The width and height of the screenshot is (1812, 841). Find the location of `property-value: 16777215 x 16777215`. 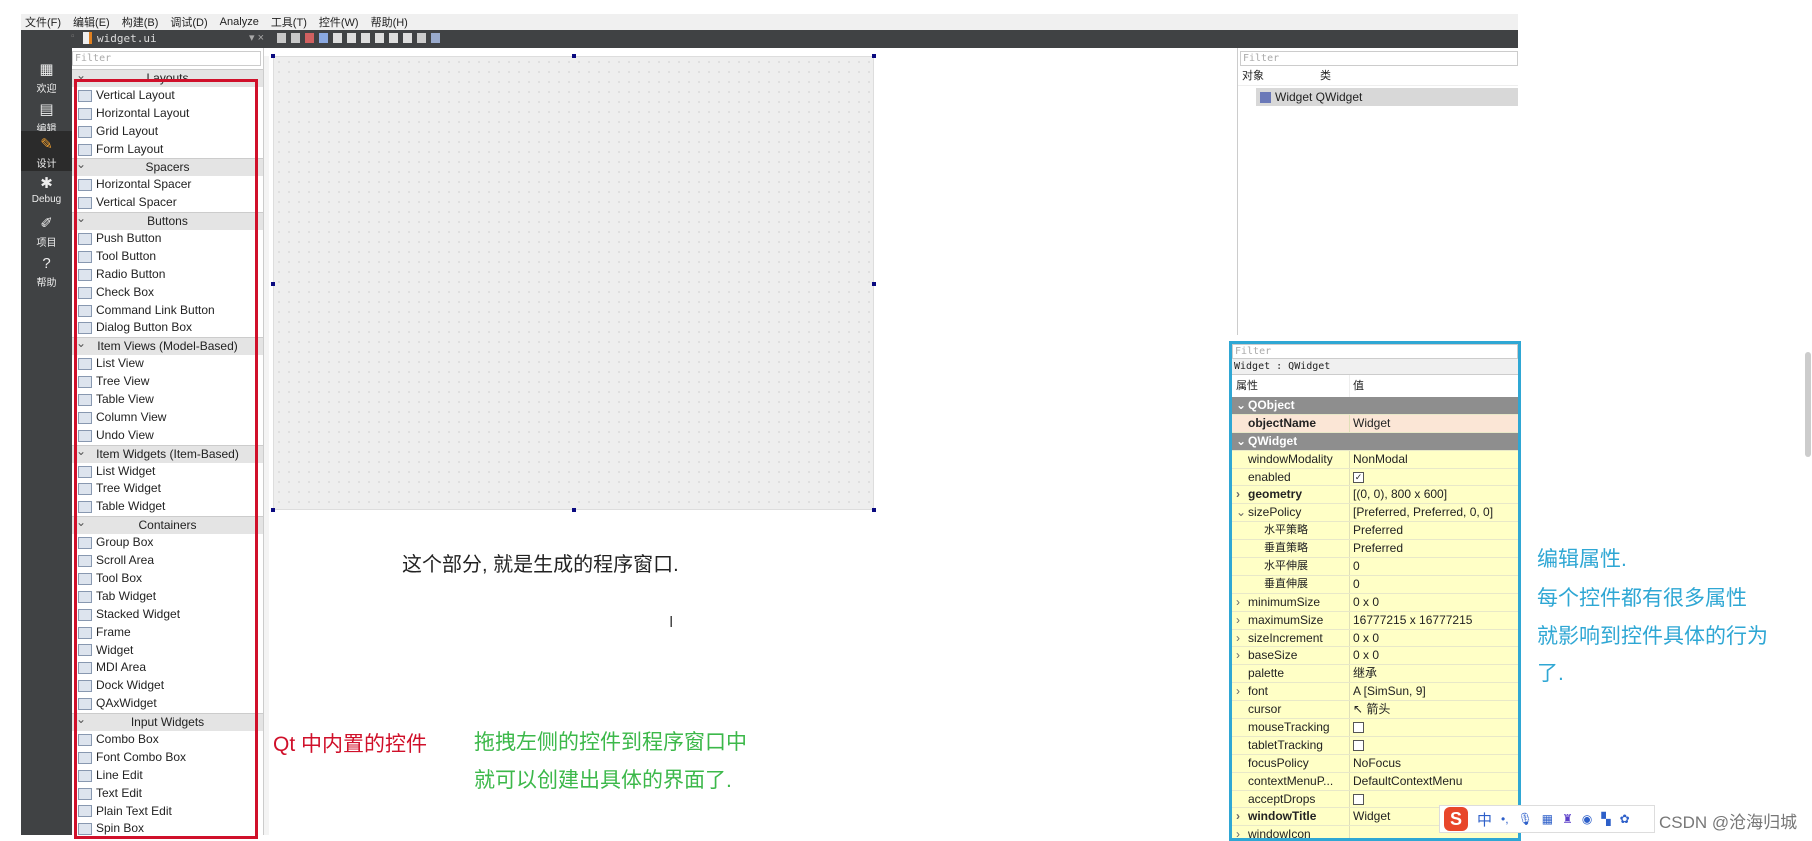

property-value: 16777215 x 16777215 is located at coordinates (1411, 620).